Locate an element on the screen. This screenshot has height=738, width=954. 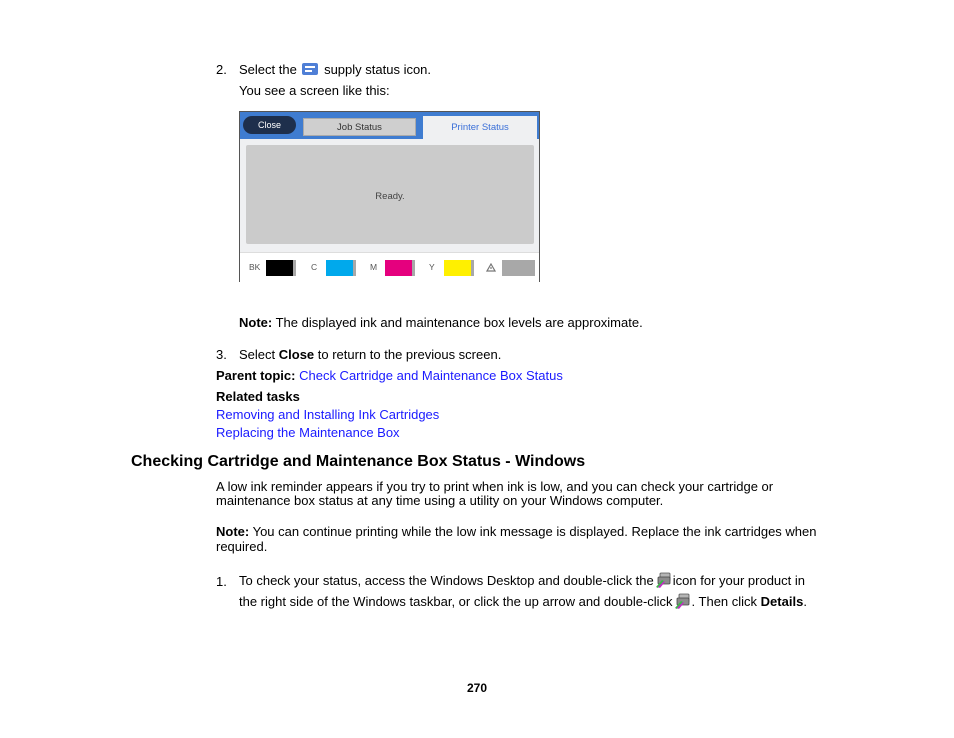
ink-bar-magenta-end is located at coordinates (413, 268).